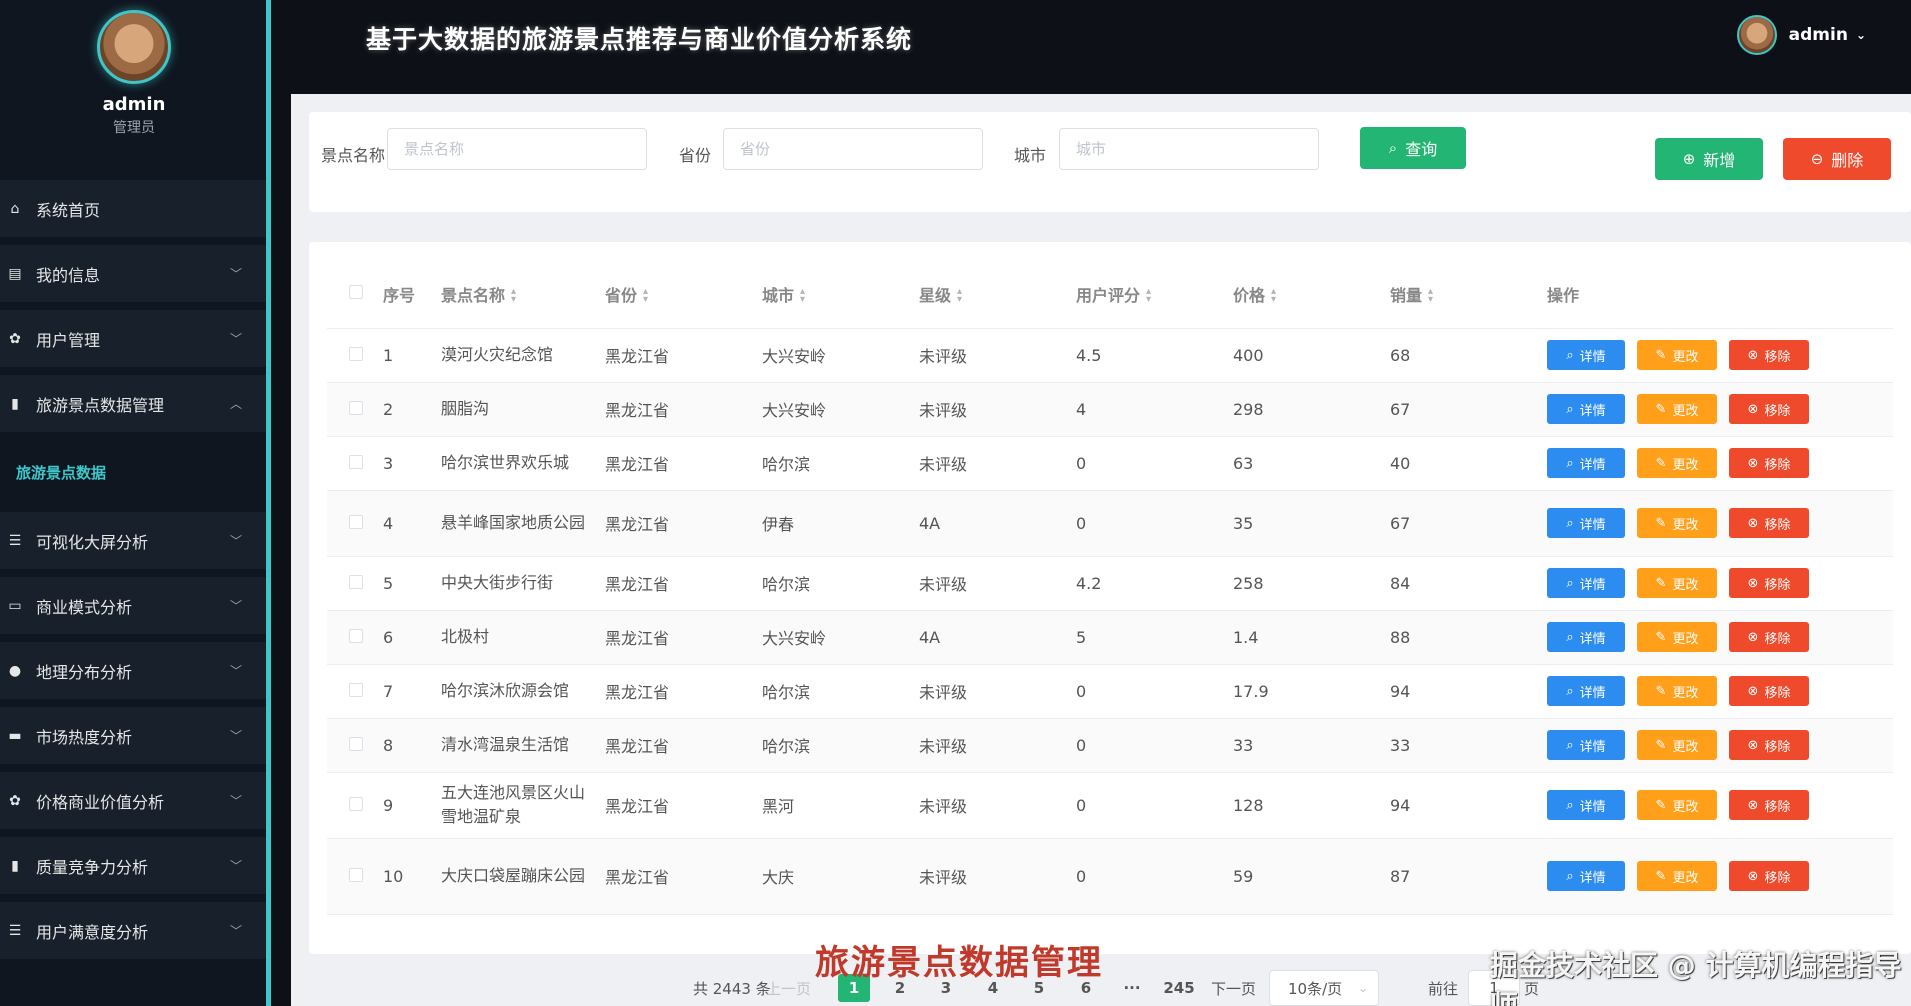 Image resolution: width=1911 pixels, height=1006 pixels. Describe the element at coordinates (840, 294) in the screenshot. I see `col-city: 城市 ▴ ▾` at that location.